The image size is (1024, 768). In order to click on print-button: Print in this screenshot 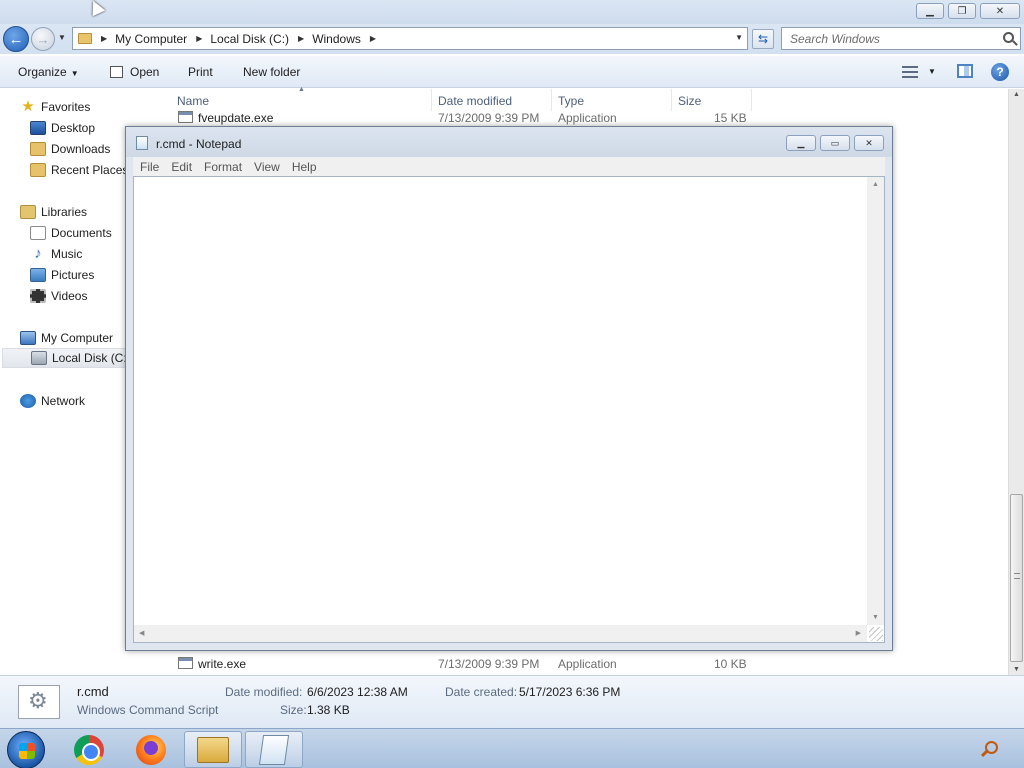, I will do `click(200, 72)`.